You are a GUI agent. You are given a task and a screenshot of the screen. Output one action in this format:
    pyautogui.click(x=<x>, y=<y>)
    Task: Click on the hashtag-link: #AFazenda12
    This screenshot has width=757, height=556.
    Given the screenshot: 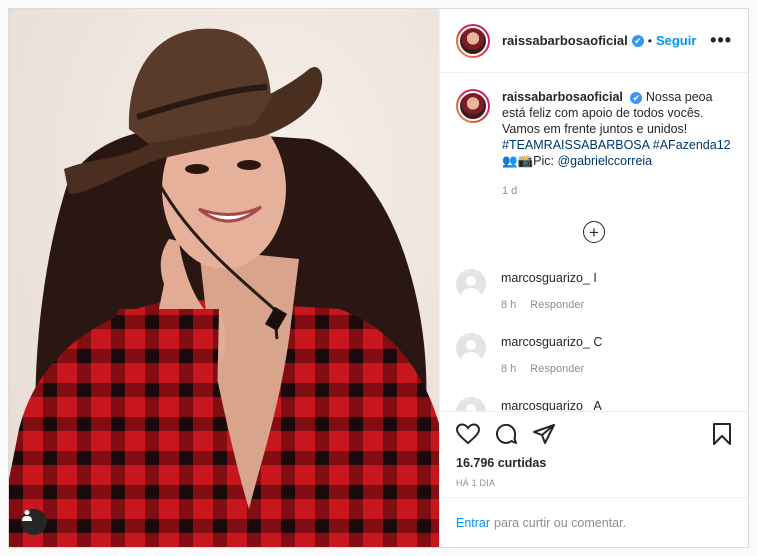 What is the action you would take?
    pyautogui.click(x=692, y=145)
    